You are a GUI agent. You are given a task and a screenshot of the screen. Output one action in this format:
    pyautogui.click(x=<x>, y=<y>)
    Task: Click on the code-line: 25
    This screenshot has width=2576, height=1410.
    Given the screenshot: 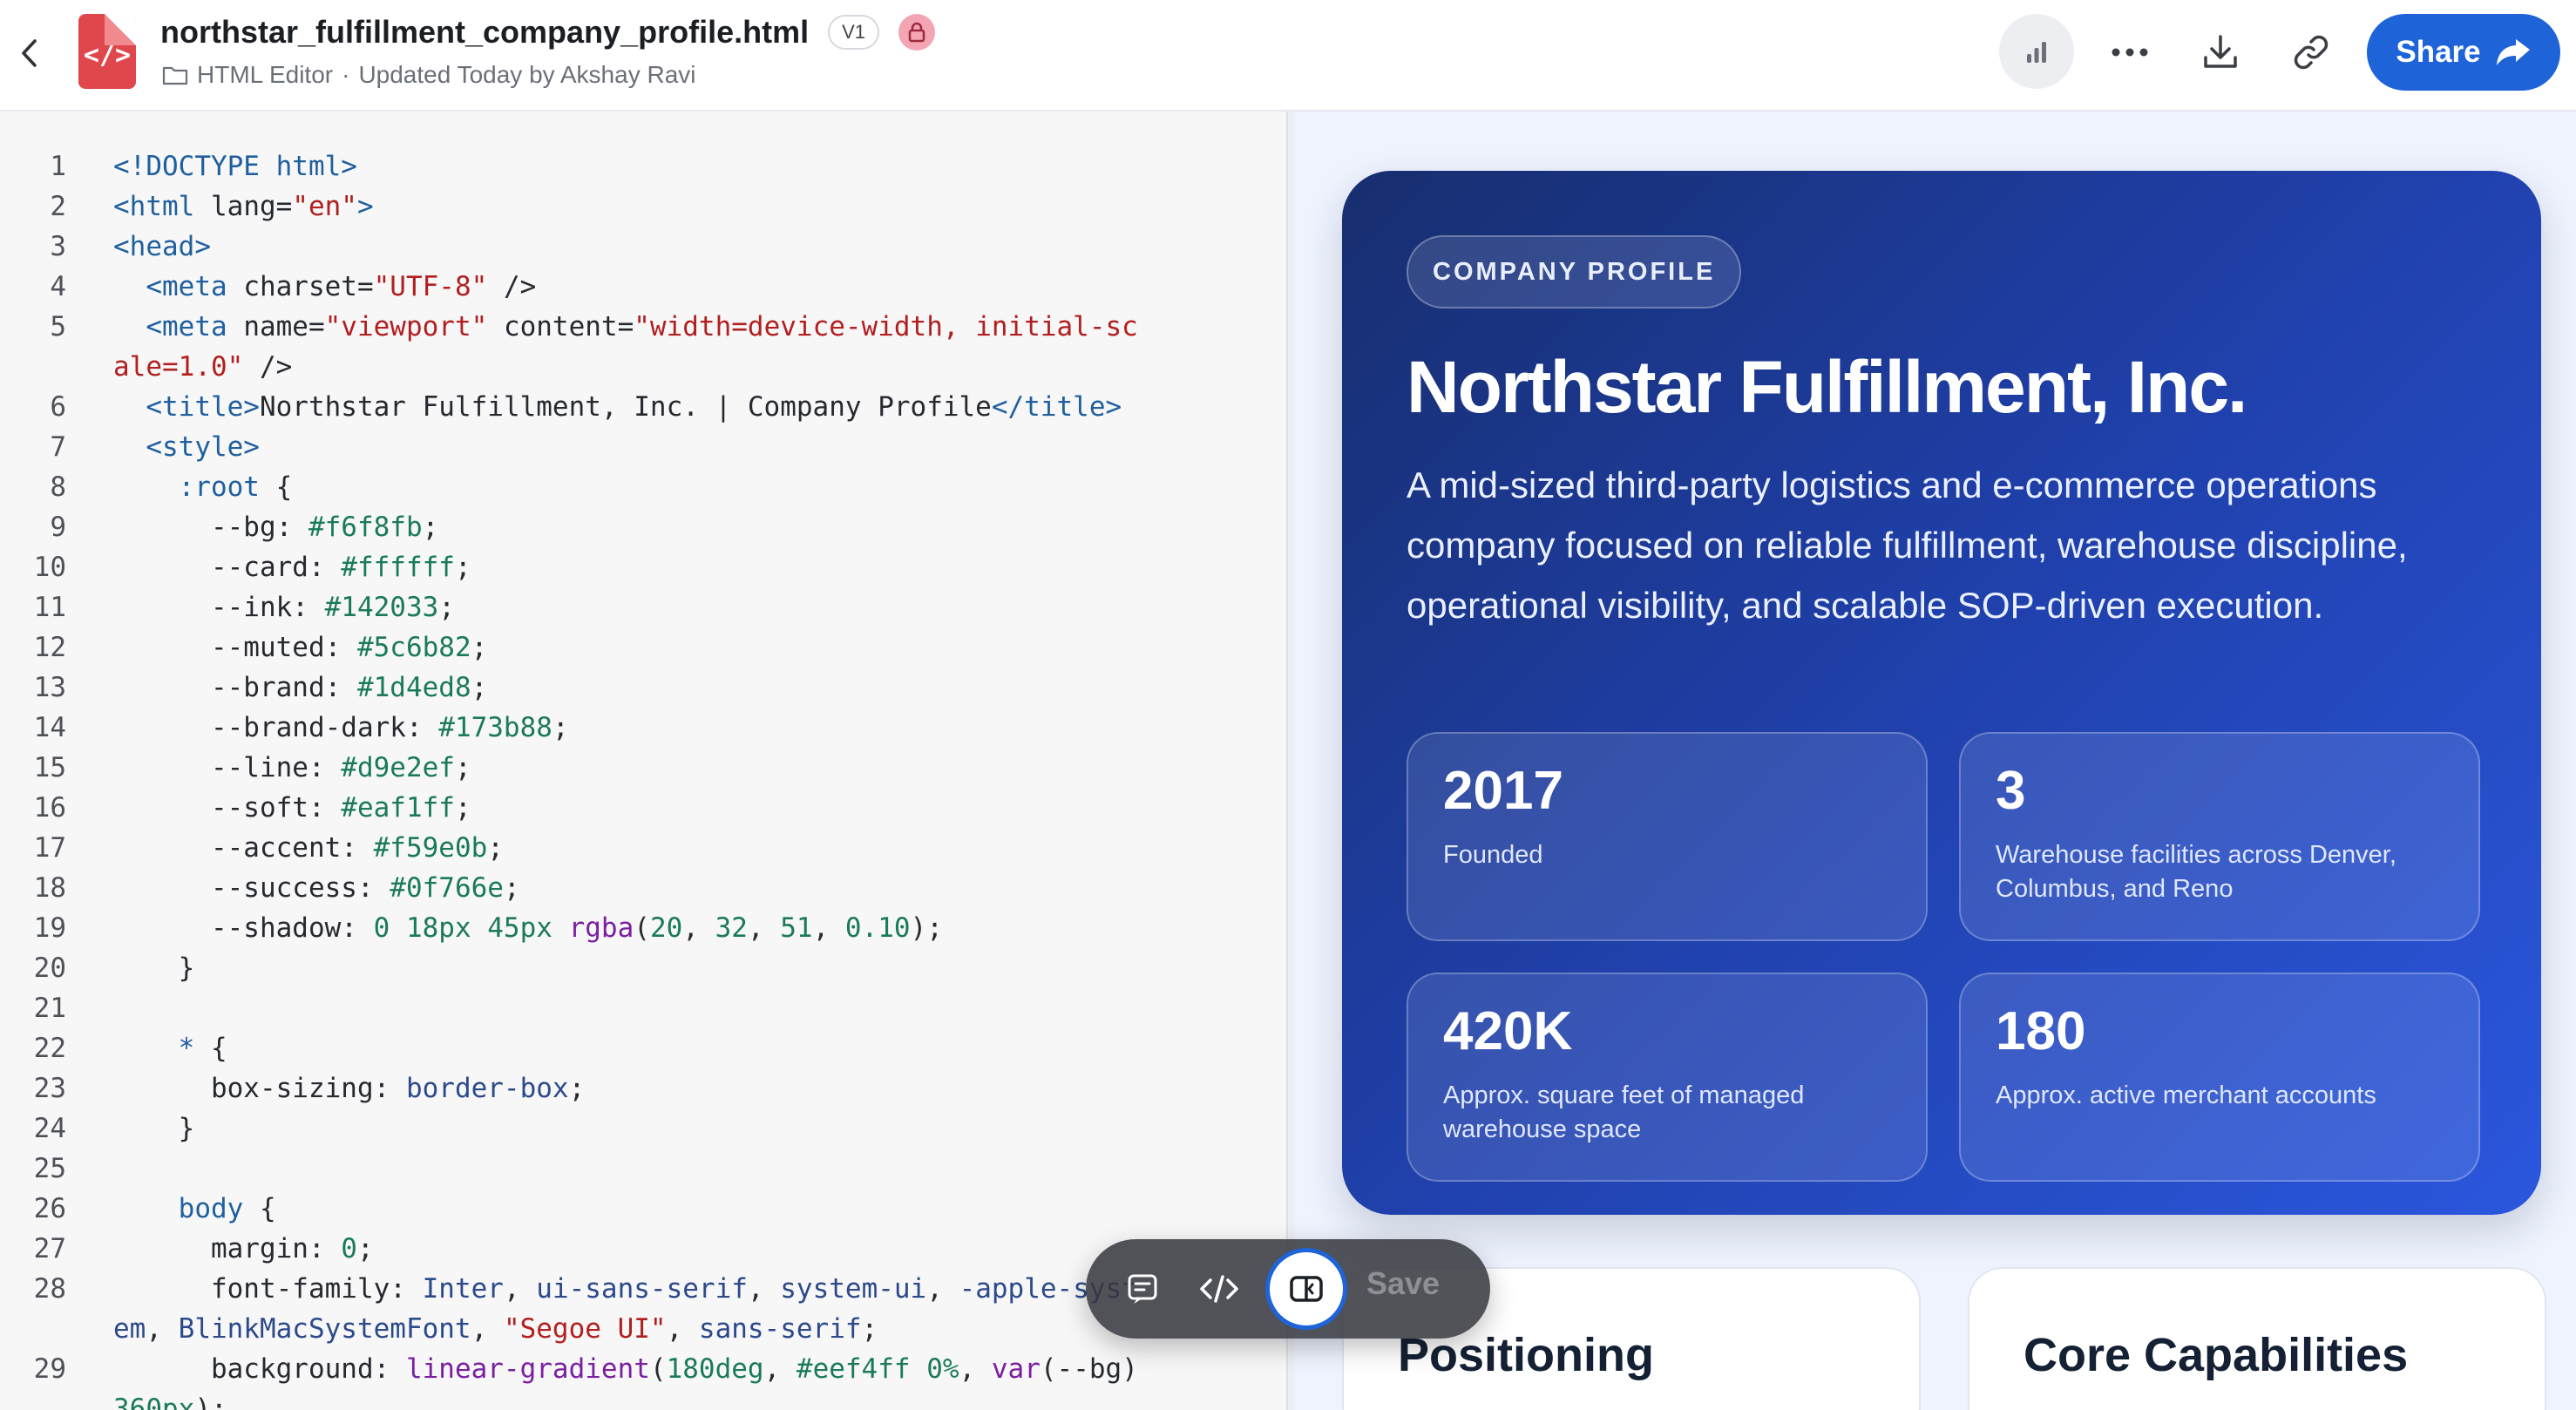 What is the action you would take?
    pyautogui.click(x=643, y=1169)
    